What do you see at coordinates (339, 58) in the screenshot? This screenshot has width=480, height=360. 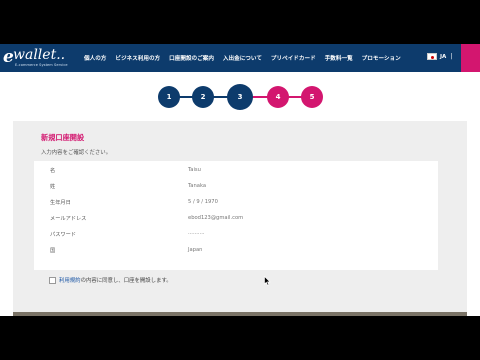 I see `nav-item-fees: 手数料一覧` at bounding box center [339, 58].